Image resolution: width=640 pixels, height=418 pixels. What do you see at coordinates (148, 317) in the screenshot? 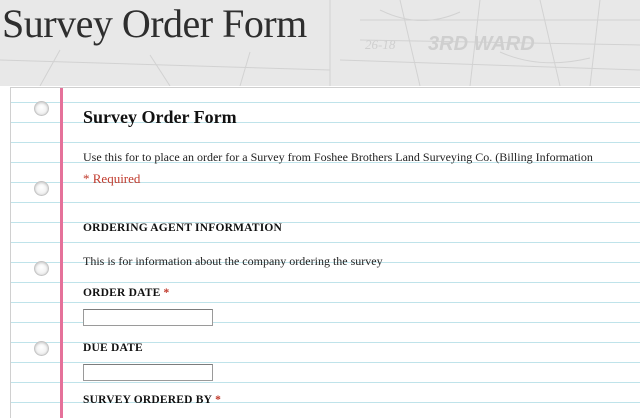
I see `order-date-input` at bounding box center [148, 317].